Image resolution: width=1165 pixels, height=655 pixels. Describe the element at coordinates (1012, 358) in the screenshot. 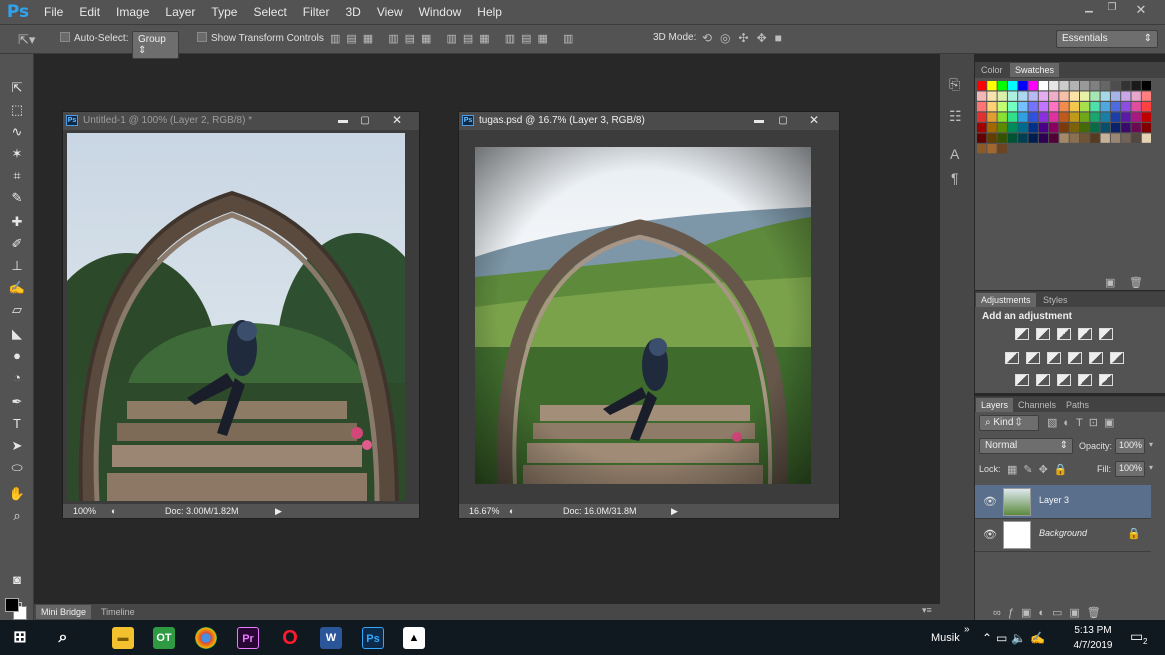

I see `hue-saturation-icon` at that location.